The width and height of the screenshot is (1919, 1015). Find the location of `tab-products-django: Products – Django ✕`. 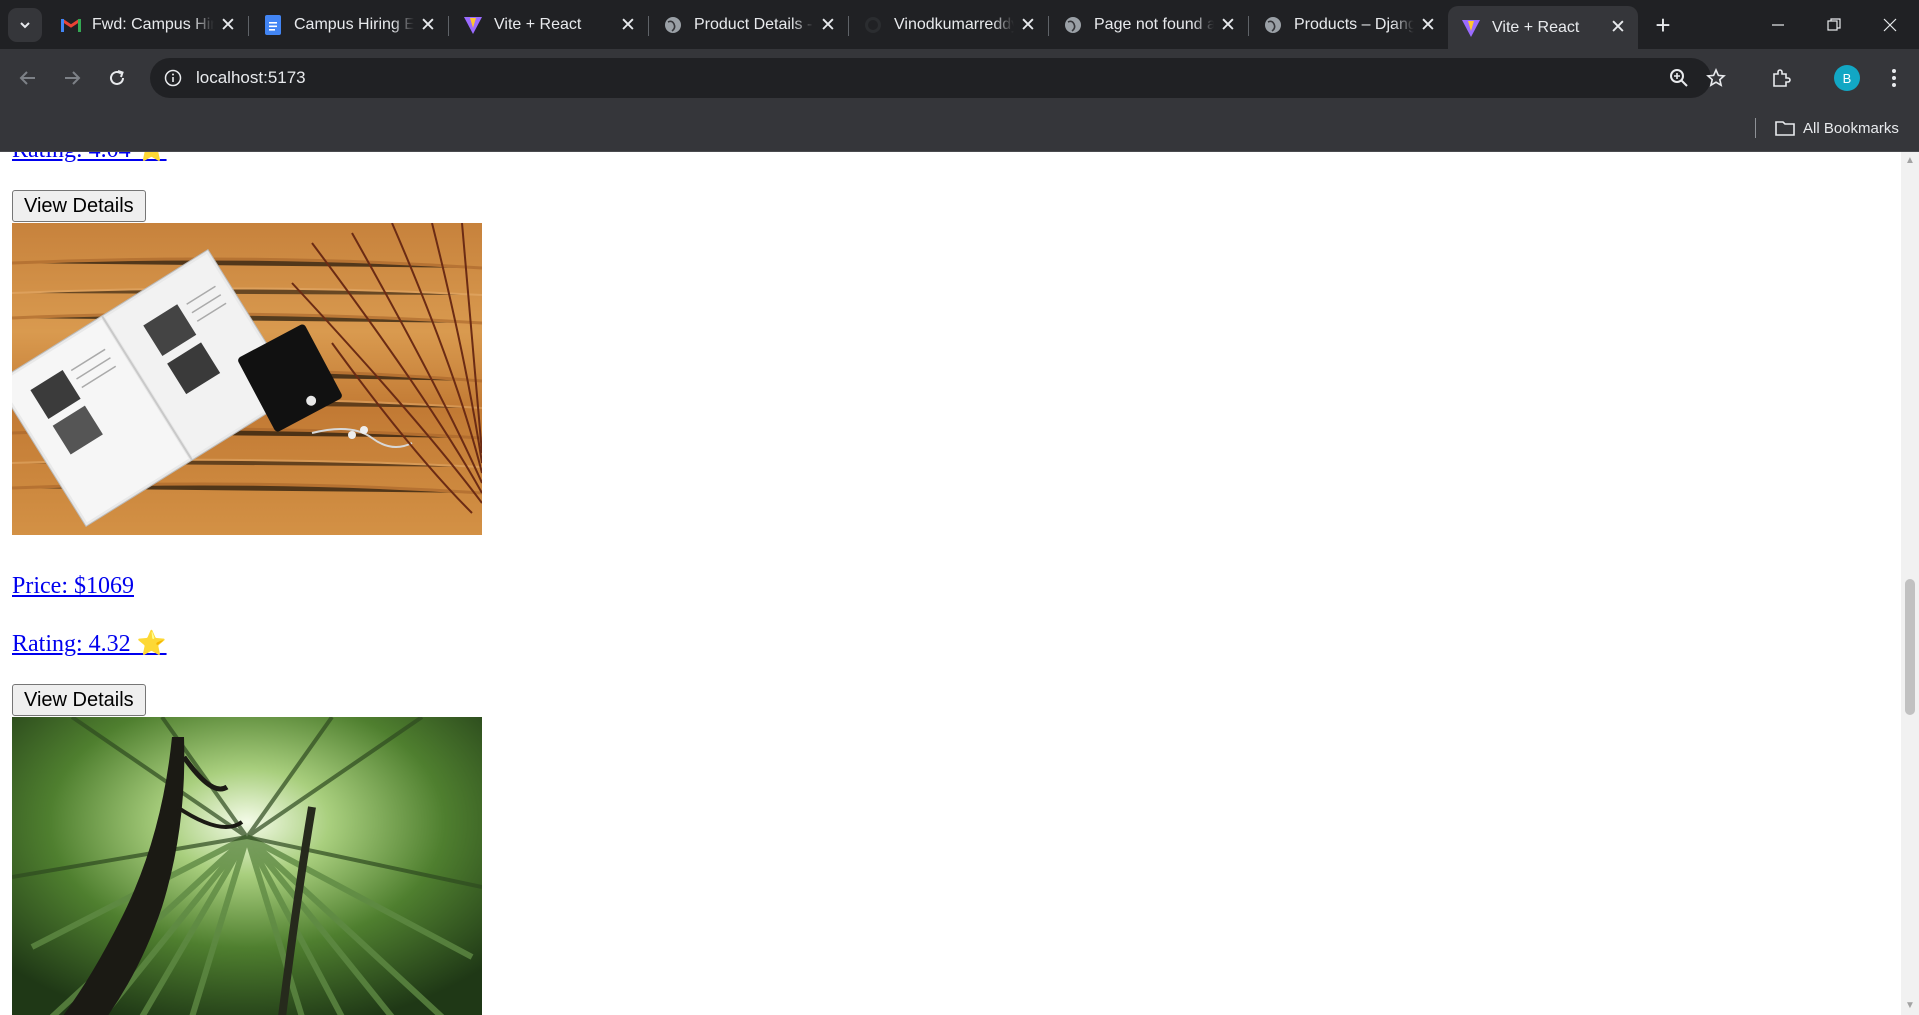

tab-products-django: Products – Django ✕ is located at coordinates (1349, 25).